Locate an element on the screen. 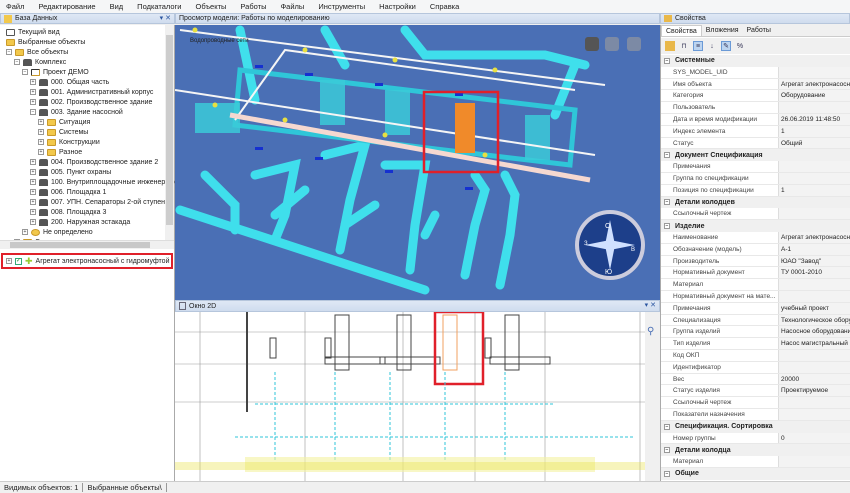 This screenshot has width=850, height=493. property-row: Код ОКП is located at coordinates (755, 355).